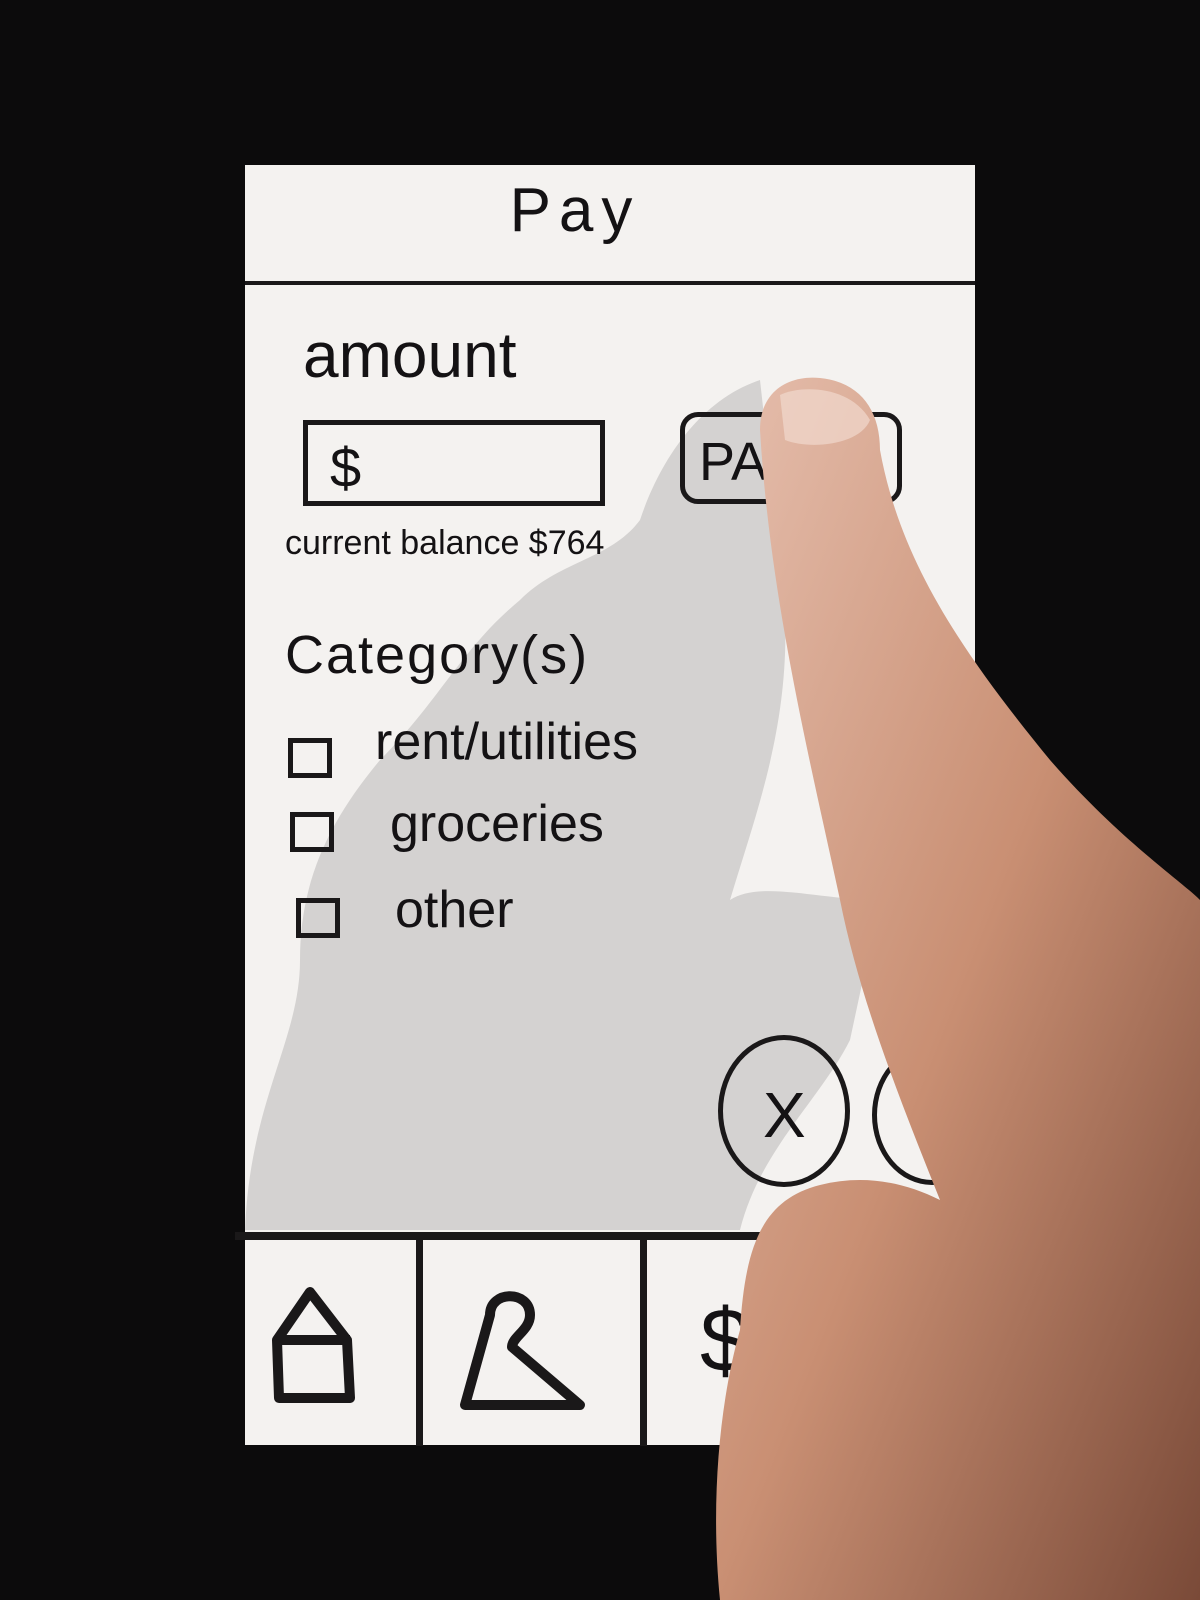  Describe the element at coordinates (497, 824) in the screenshot. I see `checkbox-label: groceries` at that location.